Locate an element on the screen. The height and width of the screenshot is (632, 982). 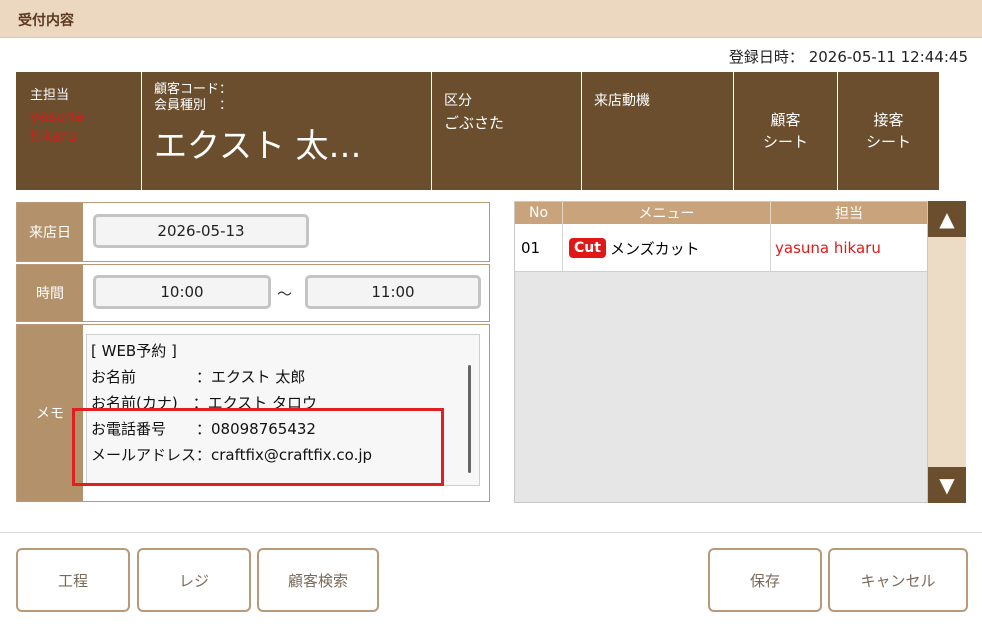
category-value: ごぶさた is located at coordinates (474, 123).